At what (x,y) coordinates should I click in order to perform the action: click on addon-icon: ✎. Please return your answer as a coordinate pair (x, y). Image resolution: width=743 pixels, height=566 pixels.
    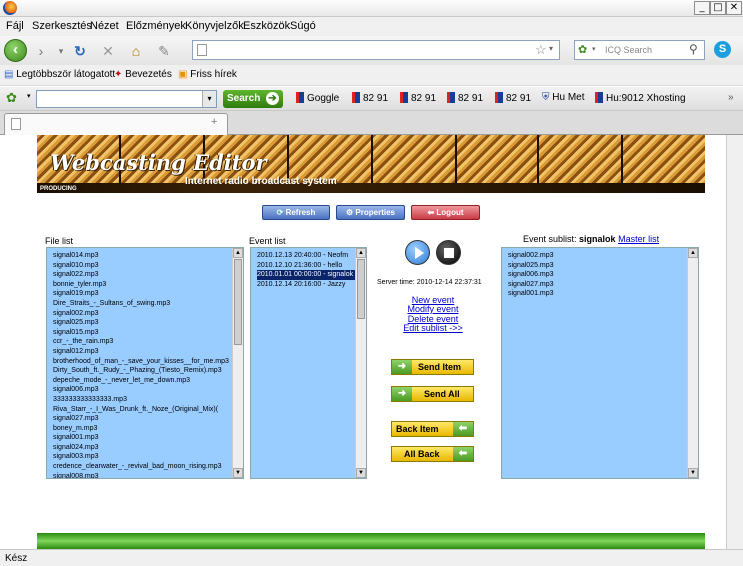
    Looking at the image, I should click on (164, 51).